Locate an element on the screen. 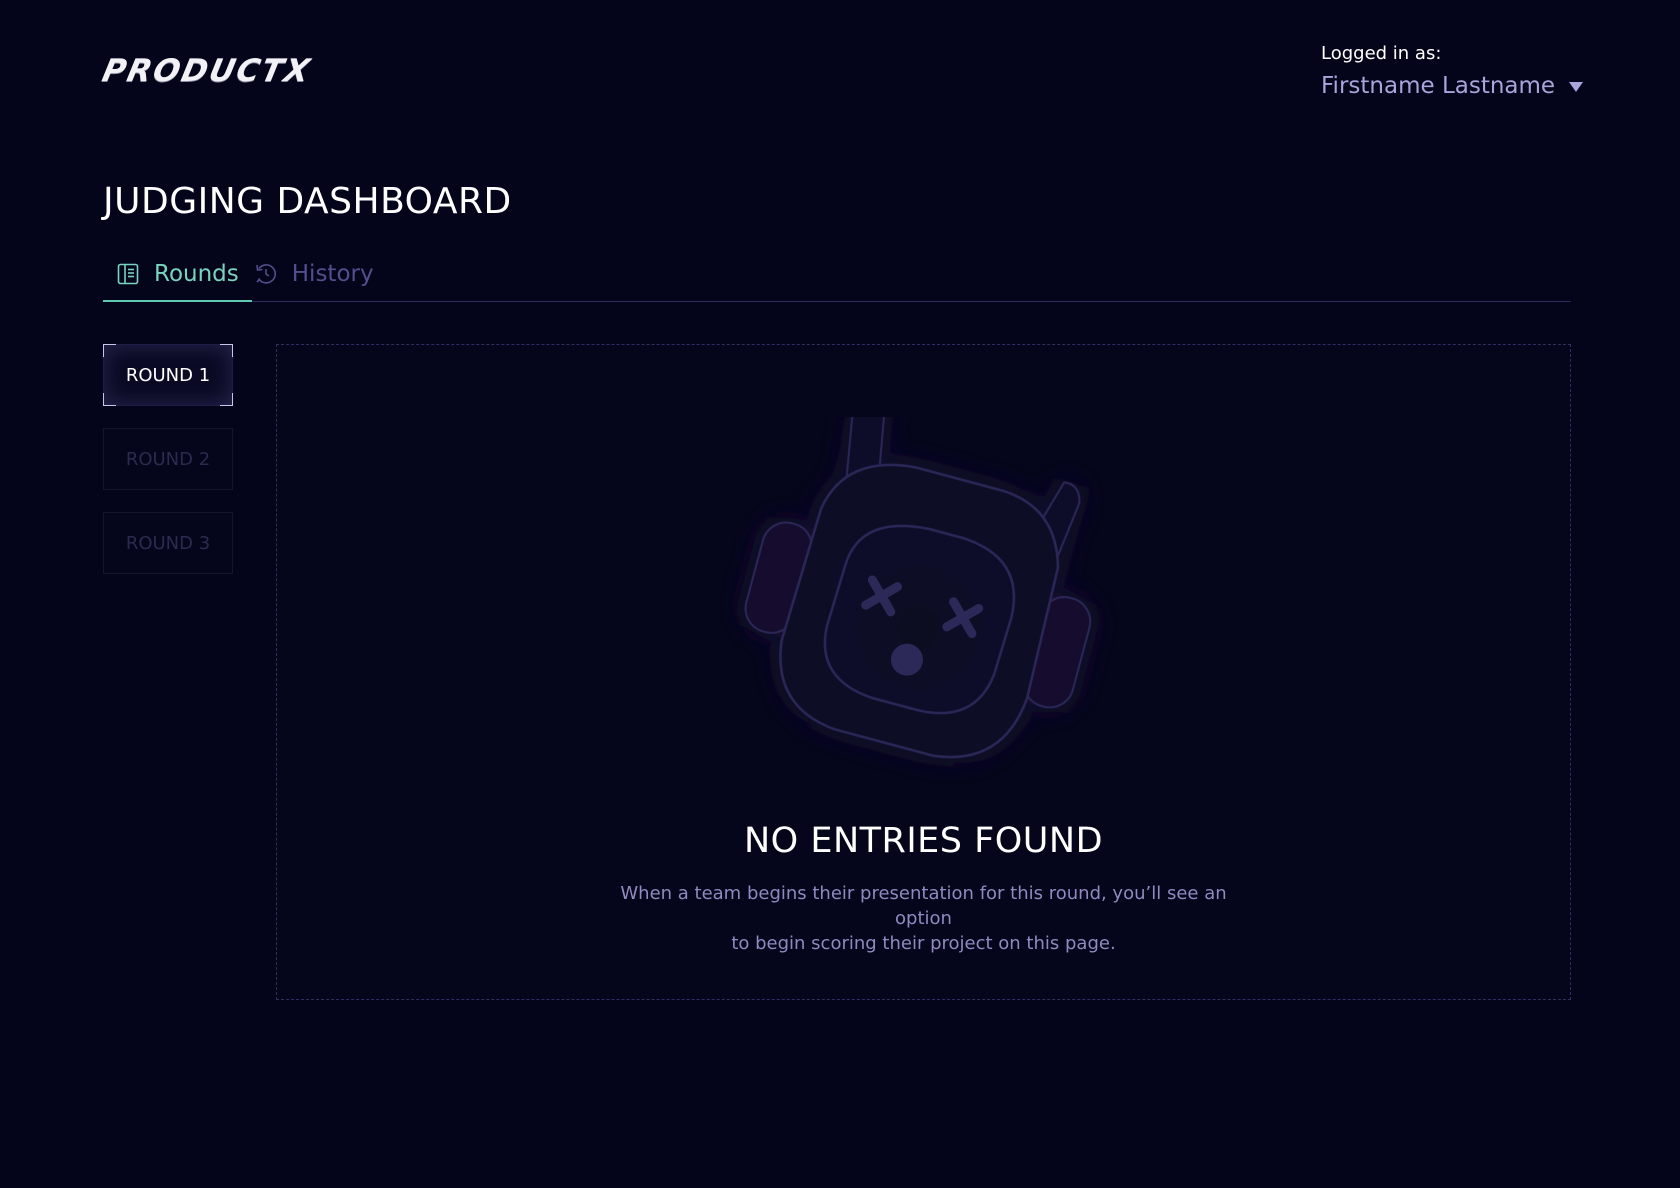 This screenshot has width=1680, height=1188. round-2-label: ROUND 2 is located at coordinates (168, 459).